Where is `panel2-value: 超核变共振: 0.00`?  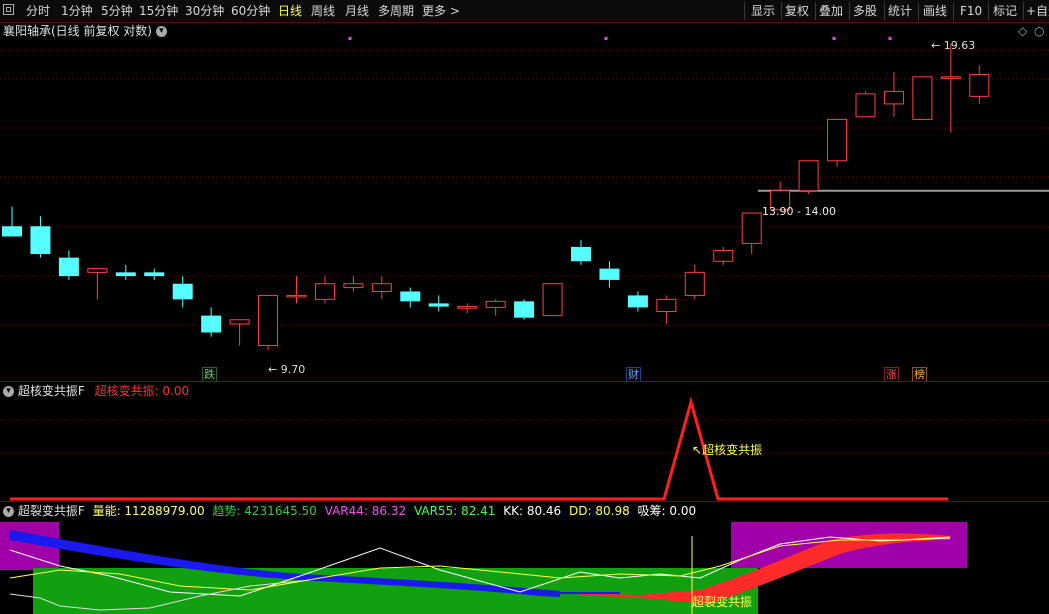
panel2-value: 超核变共振: 0.00 is located at coordinates (142, 391).